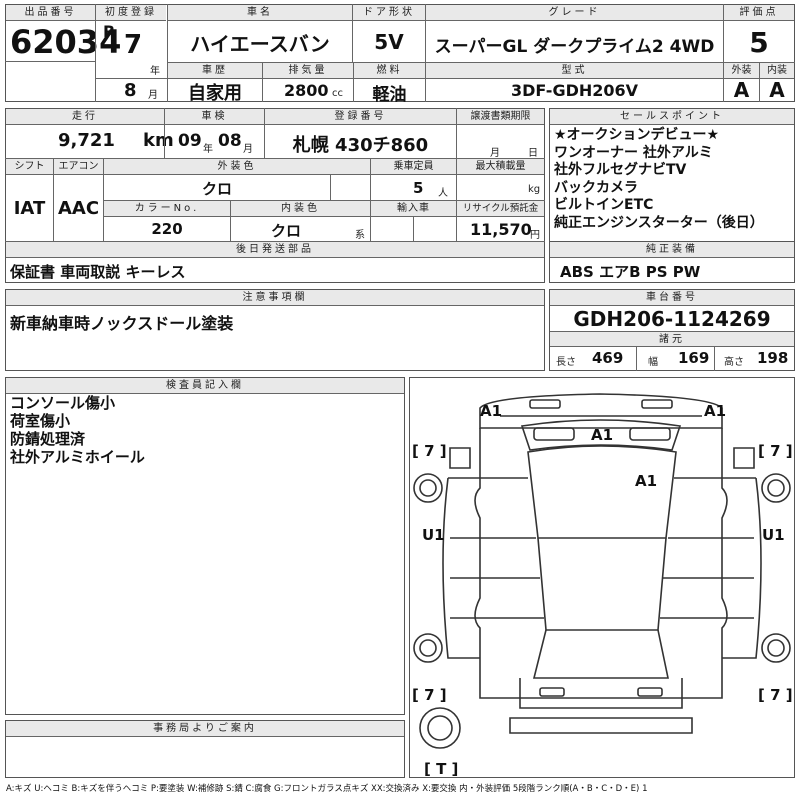 This screenshot has height=800, width=800. Describe the element at coordinates (566, 362) in the screenshot. I see `length-label: 長さ` at that location.